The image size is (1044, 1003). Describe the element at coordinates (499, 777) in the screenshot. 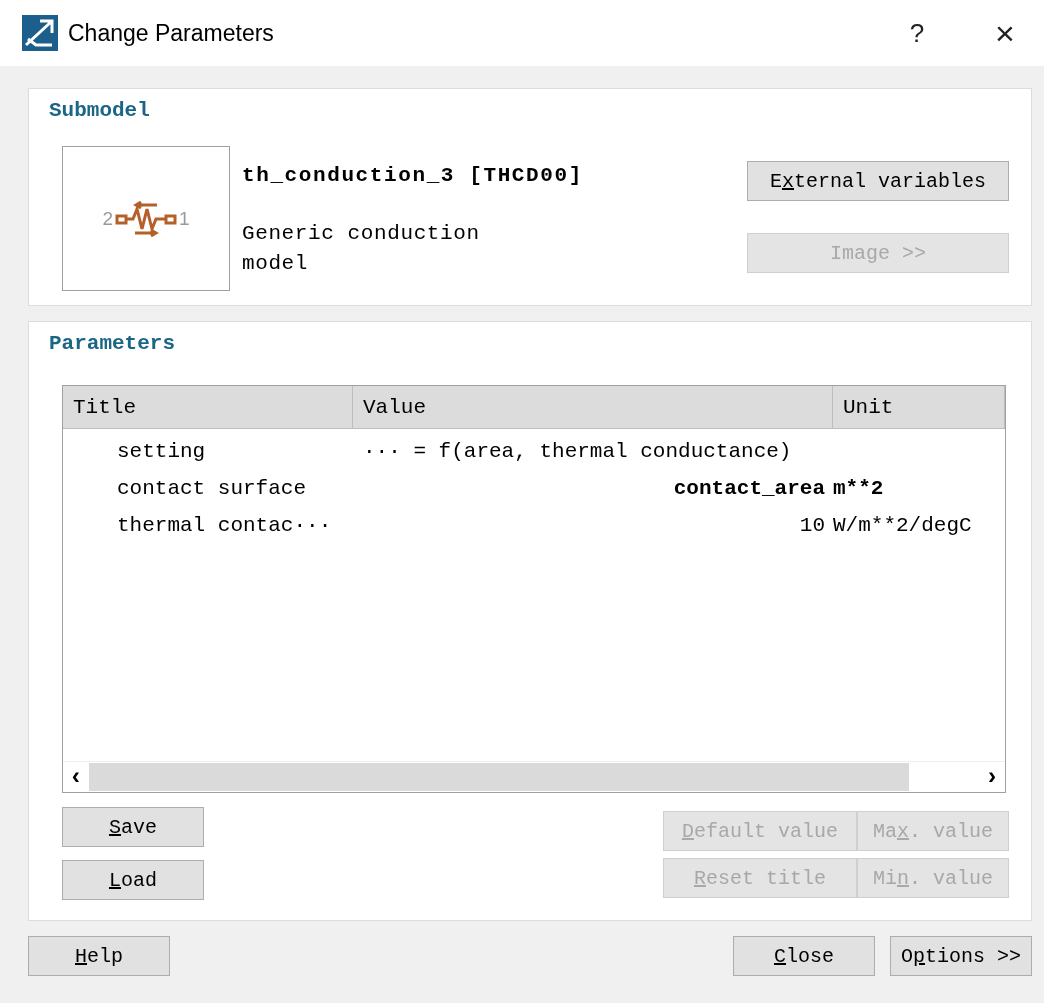

I see `scrollbar-thumb` at that location.